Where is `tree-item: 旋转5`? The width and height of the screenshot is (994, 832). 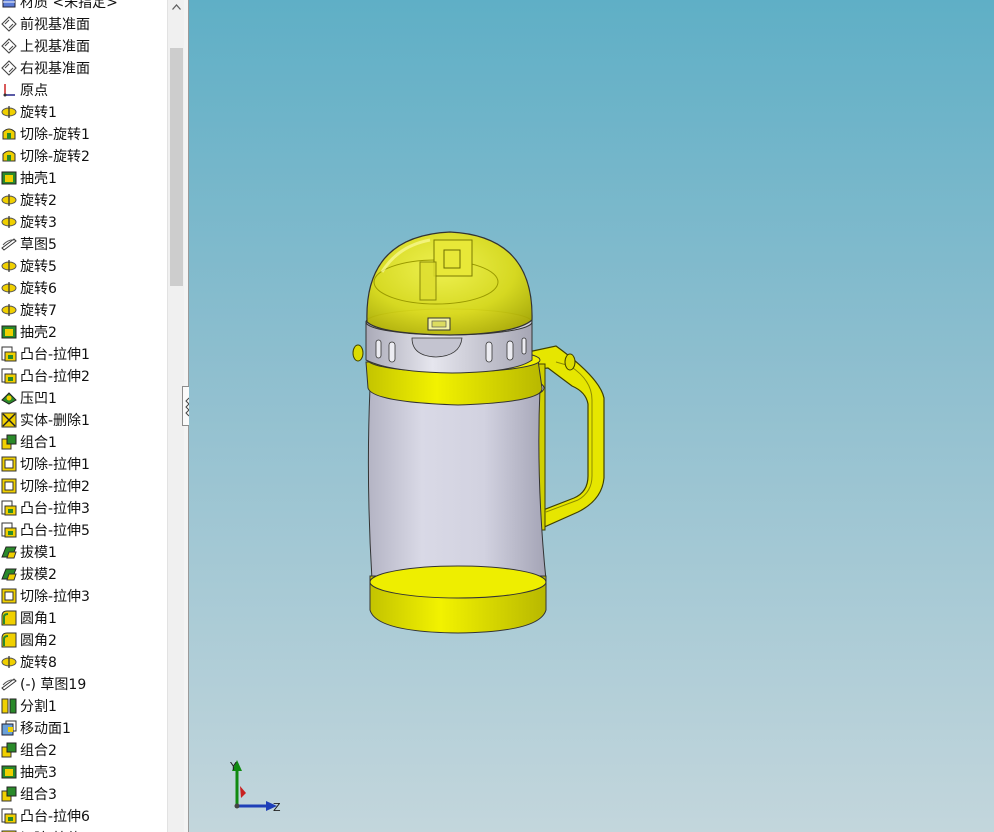
tree-item: 旋转5 is located at coordinates (83, 266).